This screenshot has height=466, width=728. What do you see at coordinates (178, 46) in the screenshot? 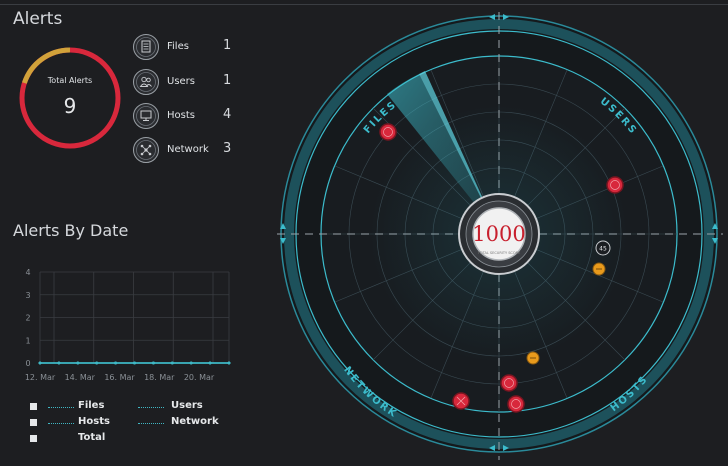
I see `category-label: Files` at bounding box center [178, 46].